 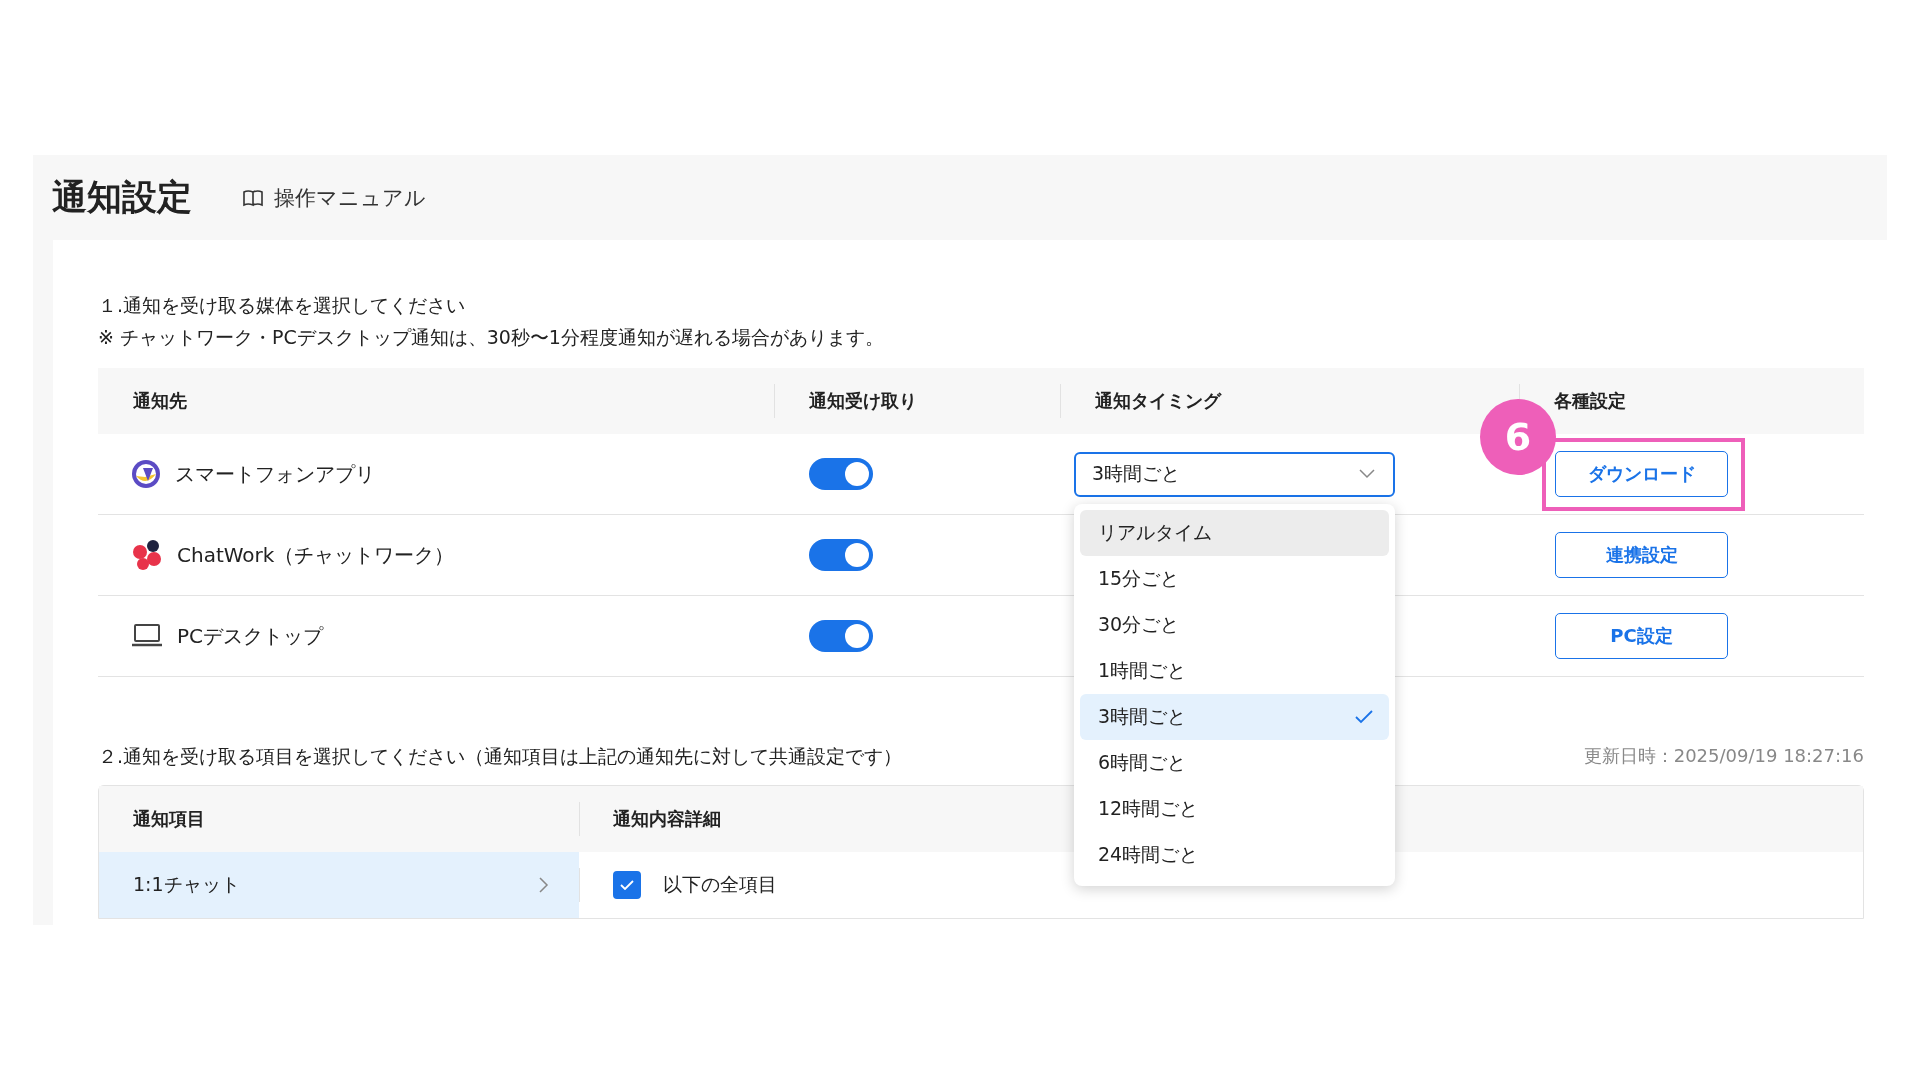 What do you see at coordinates (1641, 636) in the screenshot?
I see `action-button: PC設定` at bounding box center [1641, 636].